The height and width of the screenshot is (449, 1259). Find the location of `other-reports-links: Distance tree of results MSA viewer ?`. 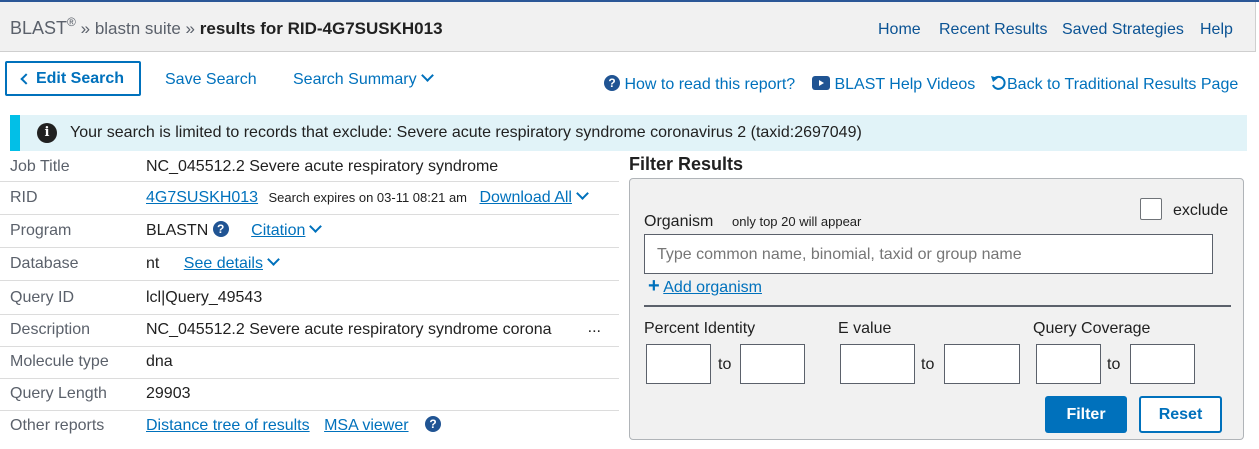

other-reports-links: Distance tree of results MSA viewer ? is located at coordinates (293, 425).